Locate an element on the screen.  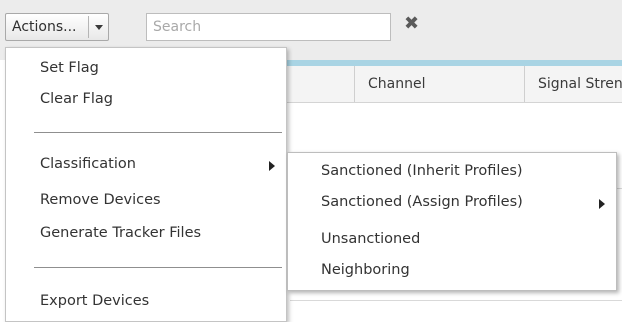
menu-item-remove-devices: Remove Devices is located at coordinates (146, 201).